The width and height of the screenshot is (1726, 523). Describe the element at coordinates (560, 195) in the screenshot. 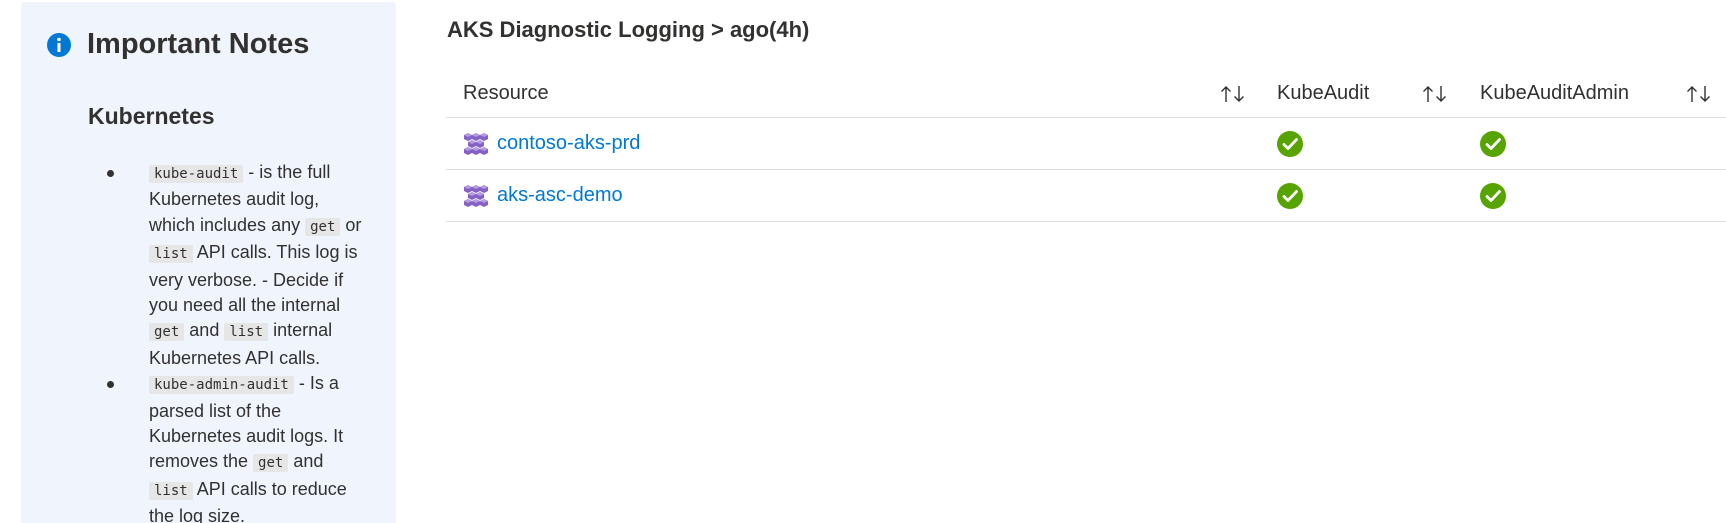

I see `resource-link: aks-asc-demo` at that location.